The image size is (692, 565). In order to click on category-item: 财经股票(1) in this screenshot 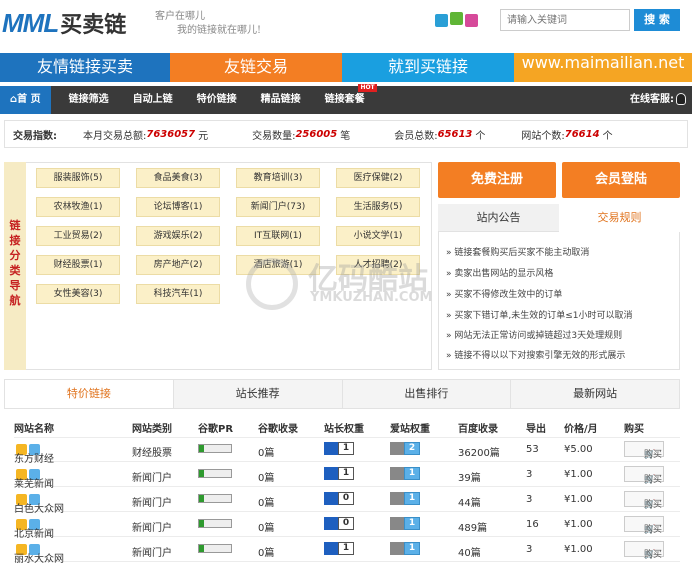, I will do `click(78, 265)`.